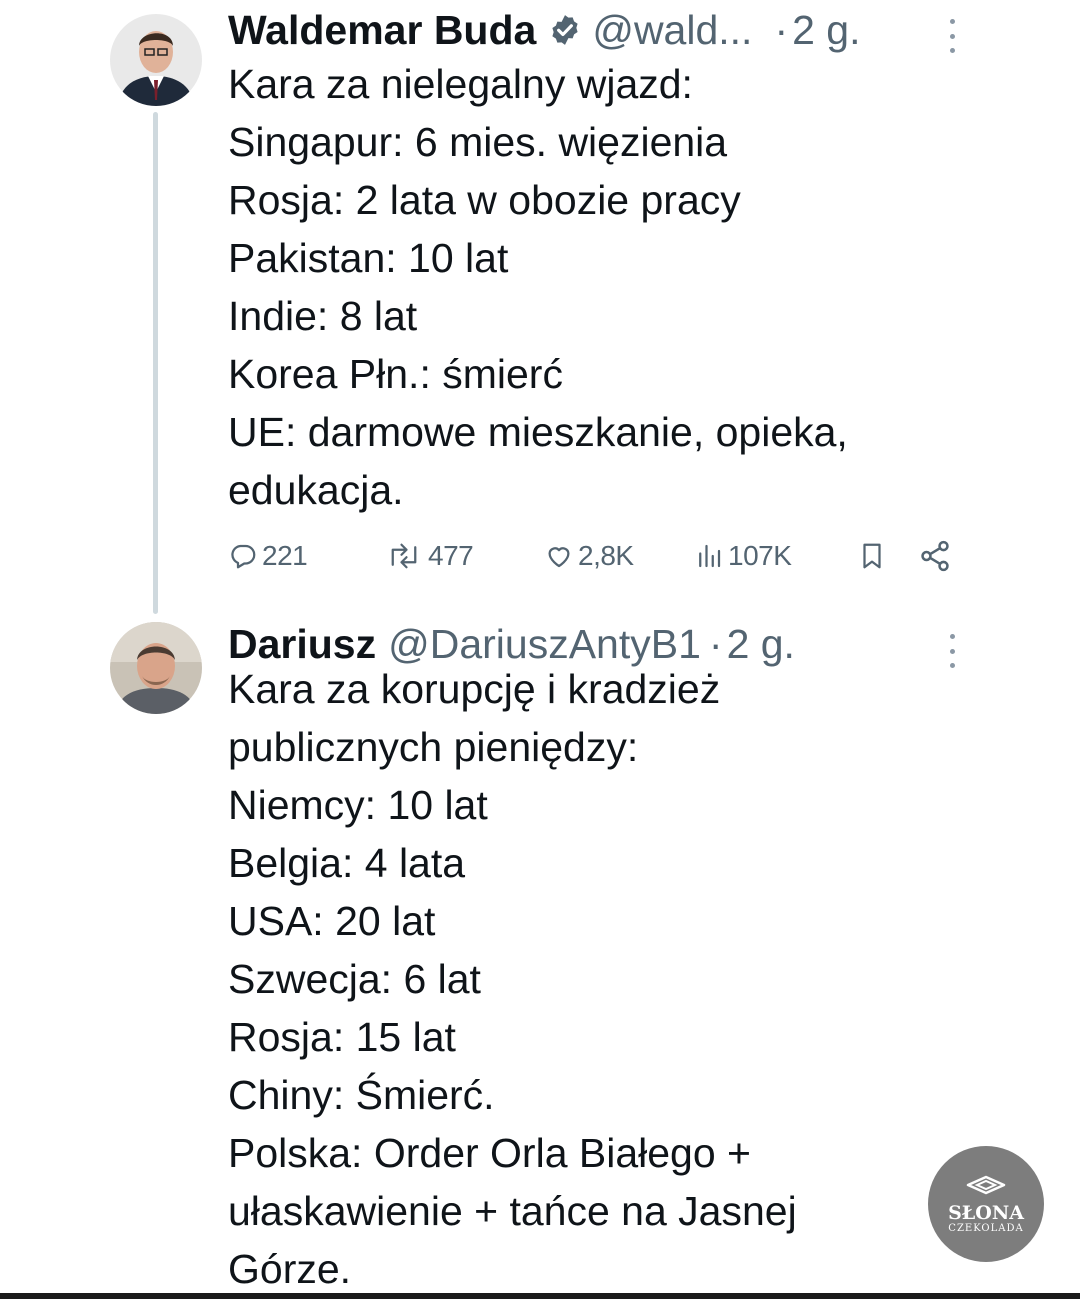 The image size is (1080, 1299). What do you see at coordinates (760, 555) in the screenshot?
I see `views-count: 107K` at bounding box center [760, 555].